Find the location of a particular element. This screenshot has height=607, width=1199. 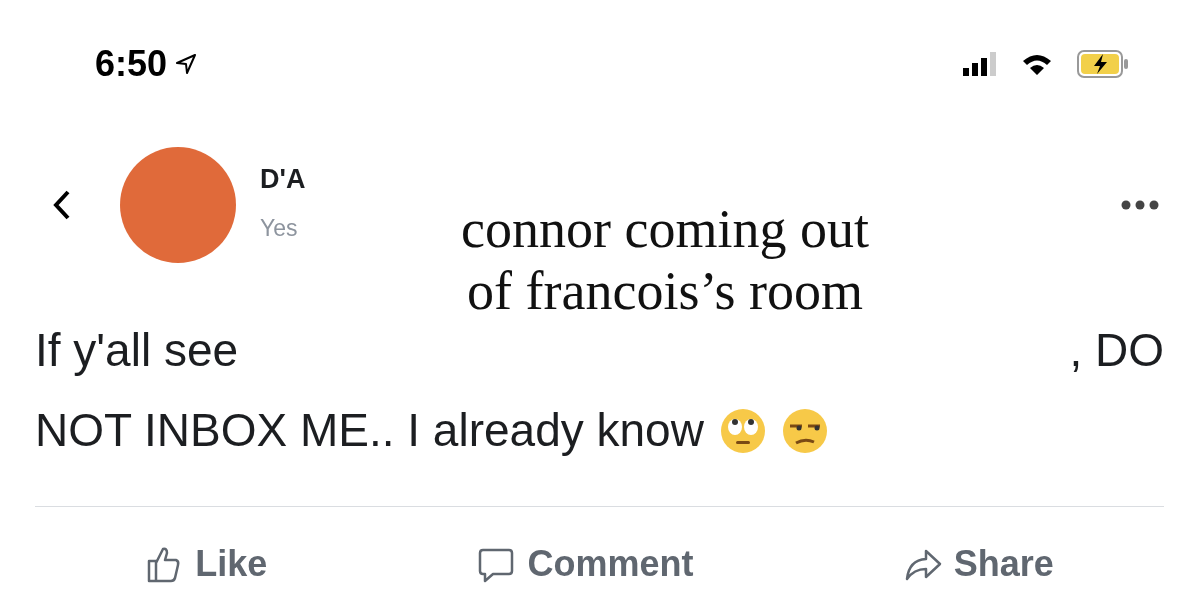

unamused-face-emoji-icon is located at coordinates (804, 430).